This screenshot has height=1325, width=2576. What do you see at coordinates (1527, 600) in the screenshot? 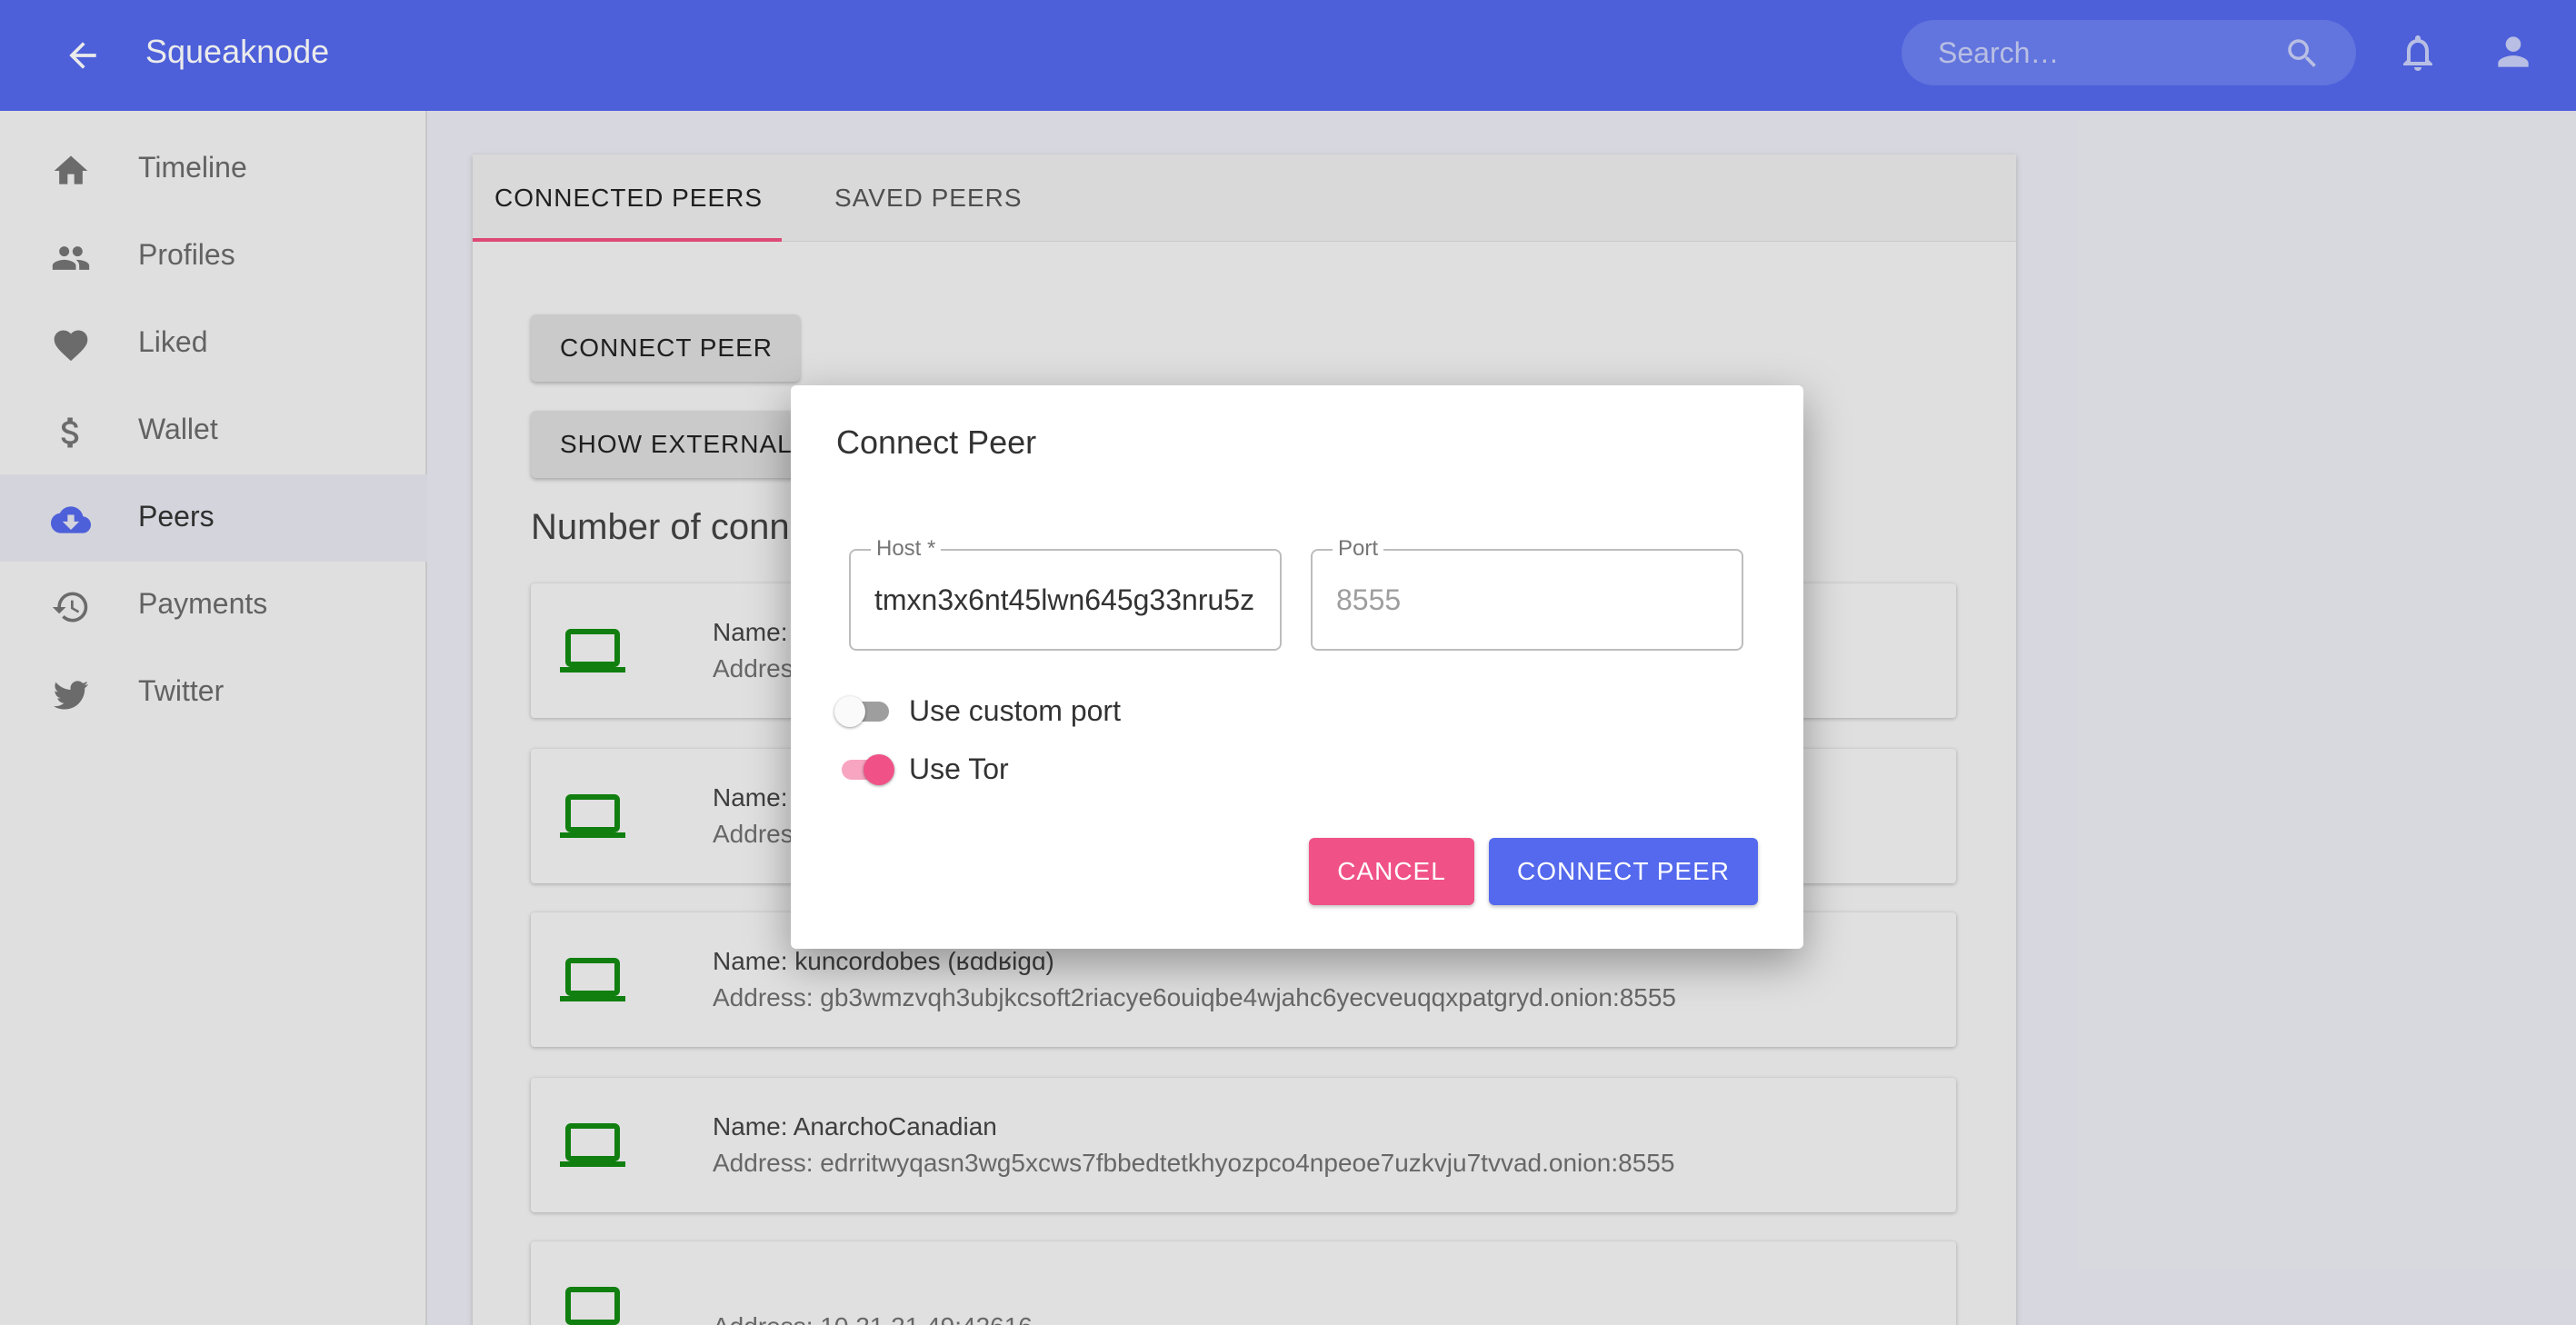
I see `port-input` at bounding box center [1527, 600].